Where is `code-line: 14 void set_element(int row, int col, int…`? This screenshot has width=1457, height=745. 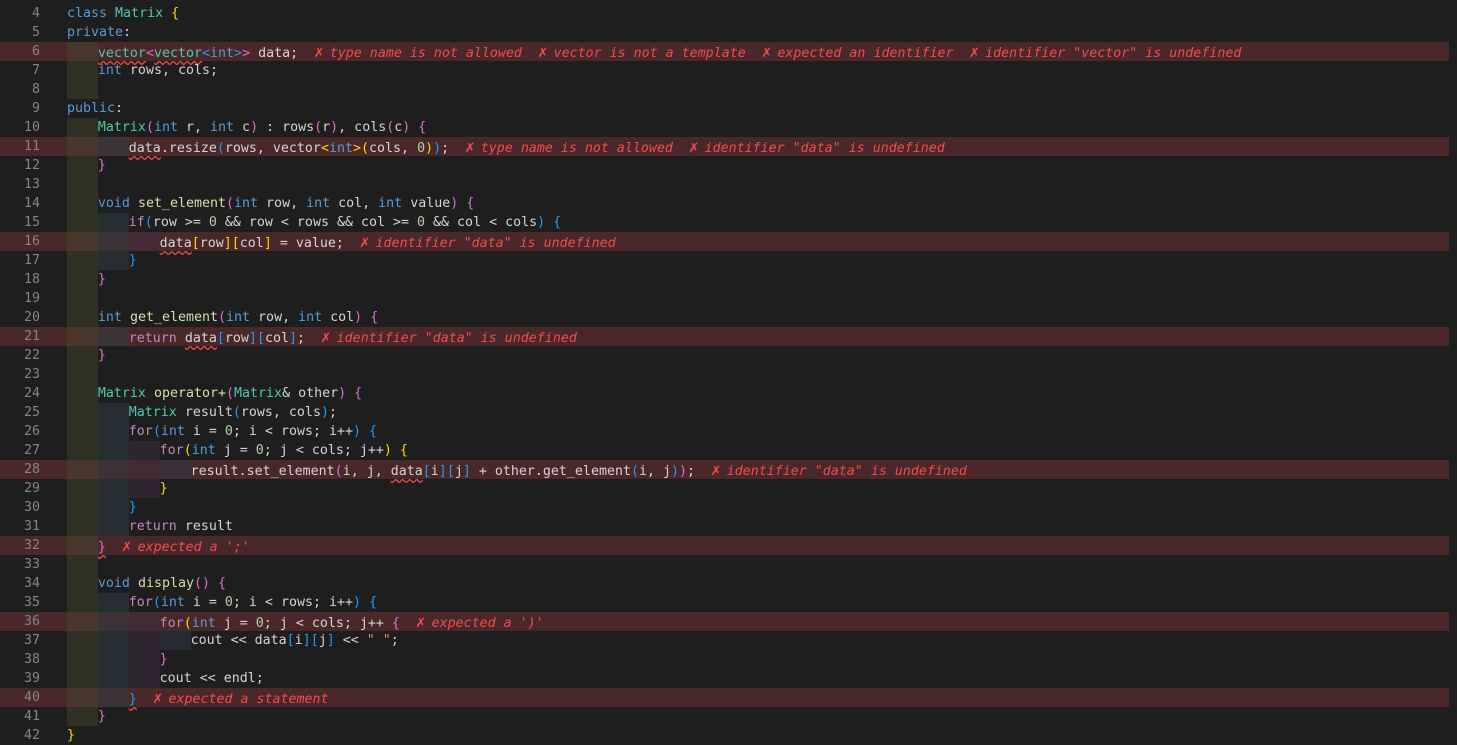 code-line: 14 void set_element(int row, int col, int… is located at coordinates (724, 203).